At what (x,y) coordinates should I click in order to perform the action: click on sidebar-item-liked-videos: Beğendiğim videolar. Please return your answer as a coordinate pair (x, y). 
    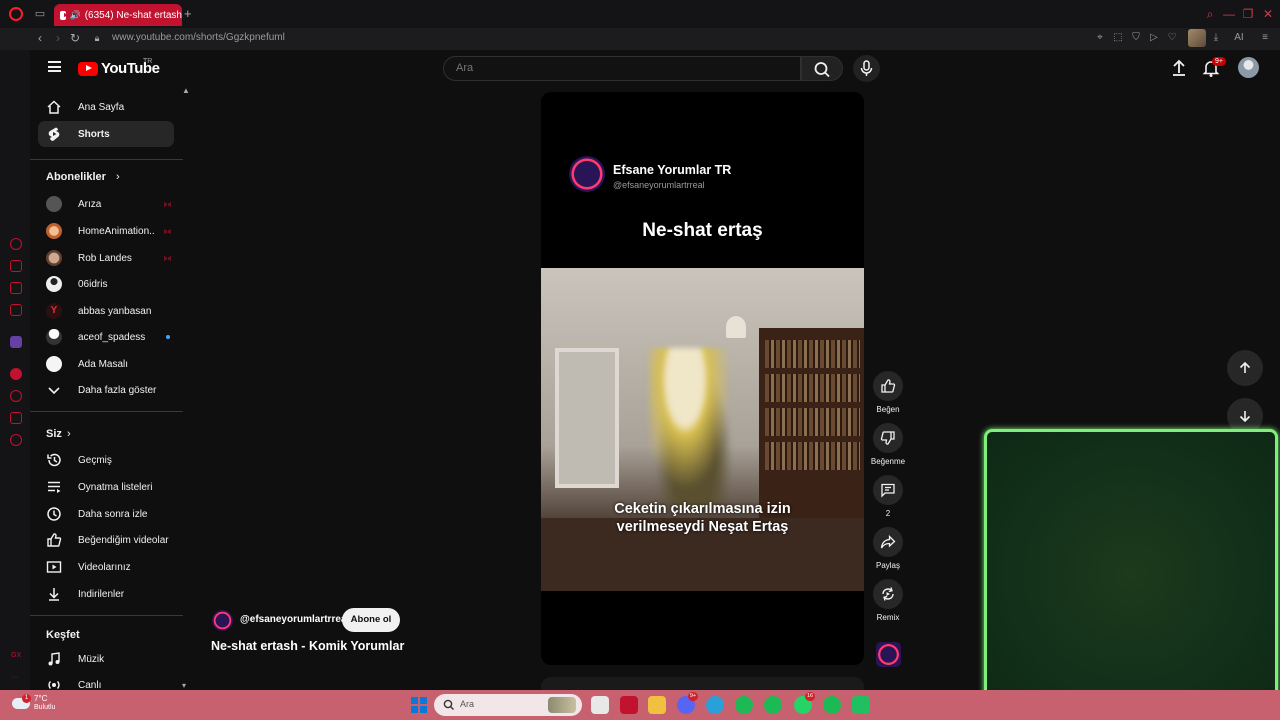
    Looking at the image, I should click on (106, 540).